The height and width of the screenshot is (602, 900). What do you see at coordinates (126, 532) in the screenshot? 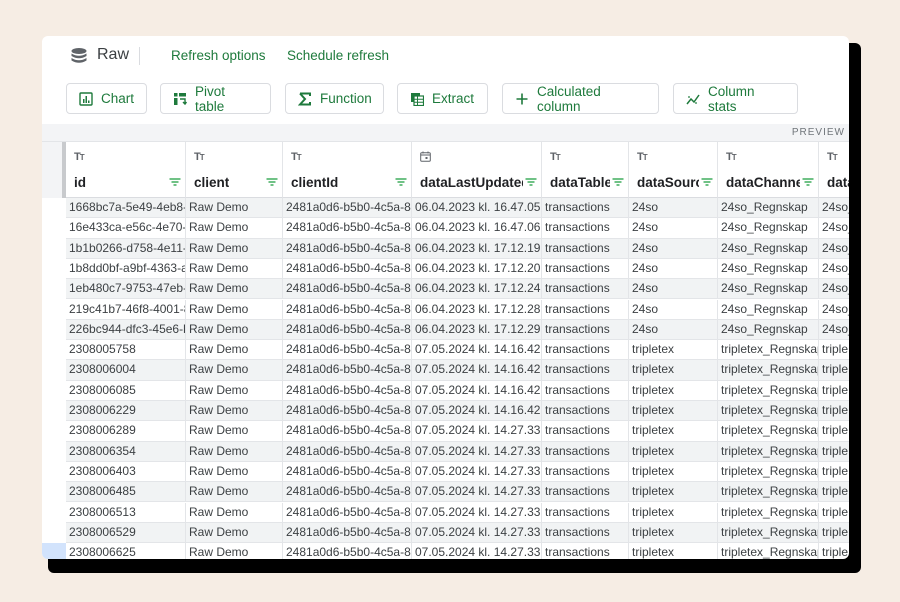
I see `cell-id: 2308006529` at bounding box center [126, 532].